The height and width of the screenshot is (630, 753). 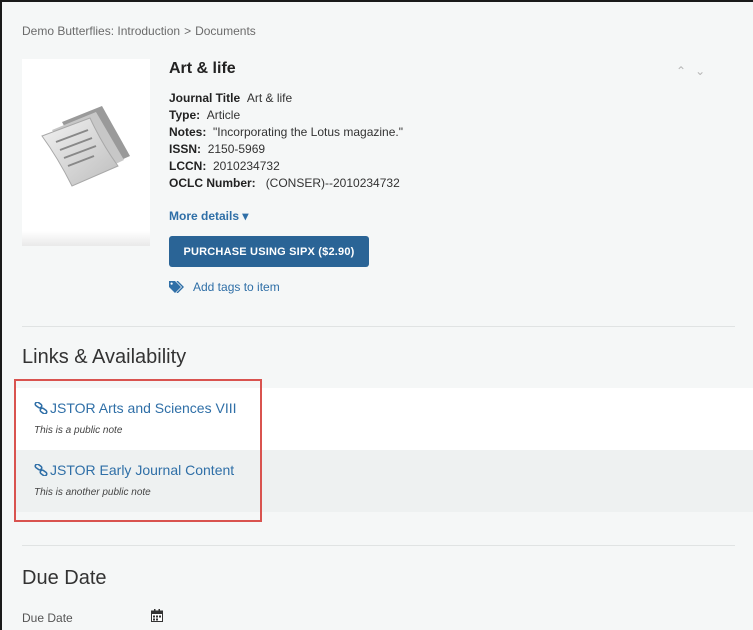 I want to click on record-navigation: ⌃ ⌄, so click(x=695, y=71).